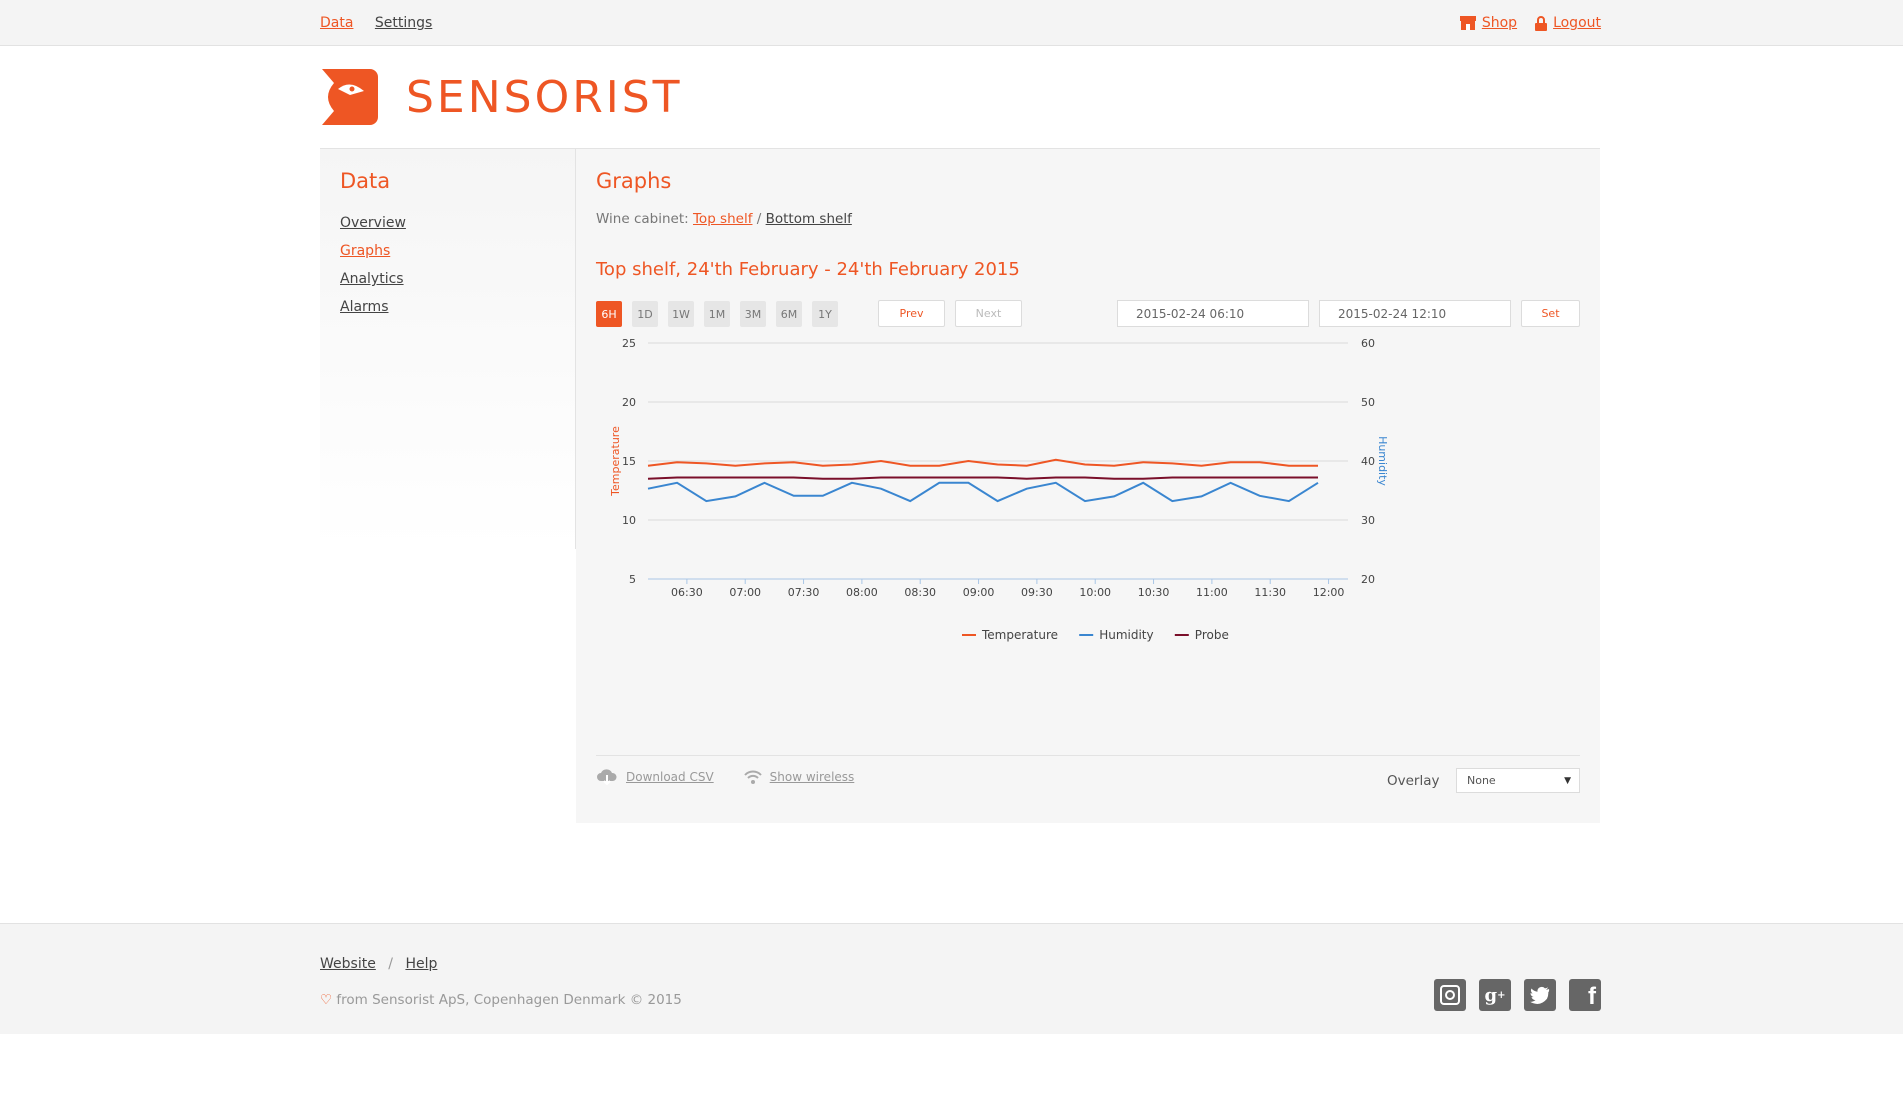  Describe the element at coordinates (1213, 313) in the screenshot. I see `from-date-input: 2015-02-24 06:10` at that location.